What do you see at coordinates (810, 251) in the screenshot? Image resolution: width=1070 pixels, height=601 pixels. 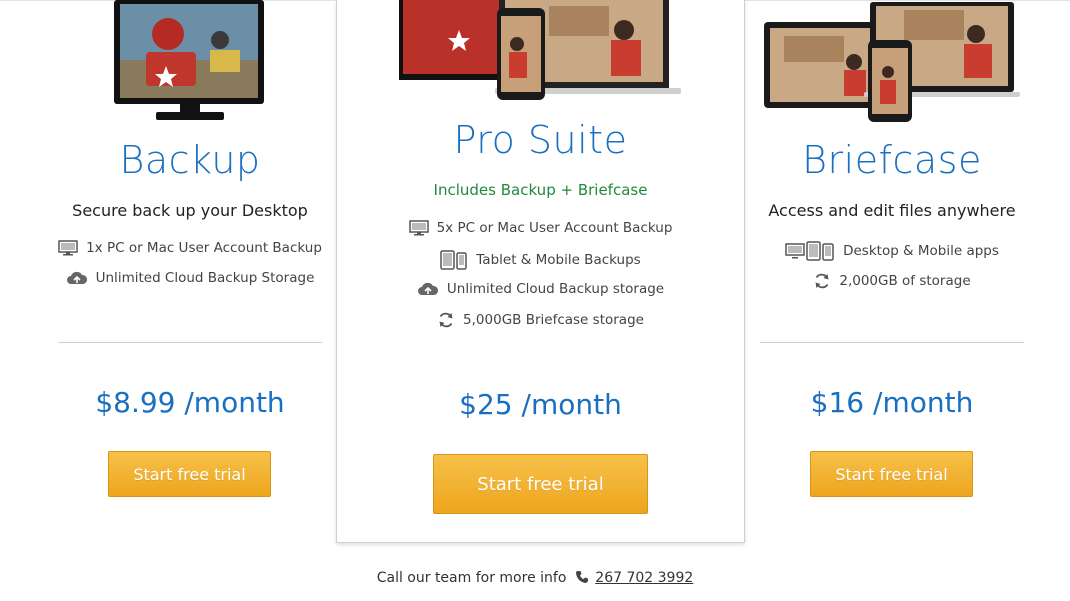 I see `devices-icon` at bounding box center [810, 251].